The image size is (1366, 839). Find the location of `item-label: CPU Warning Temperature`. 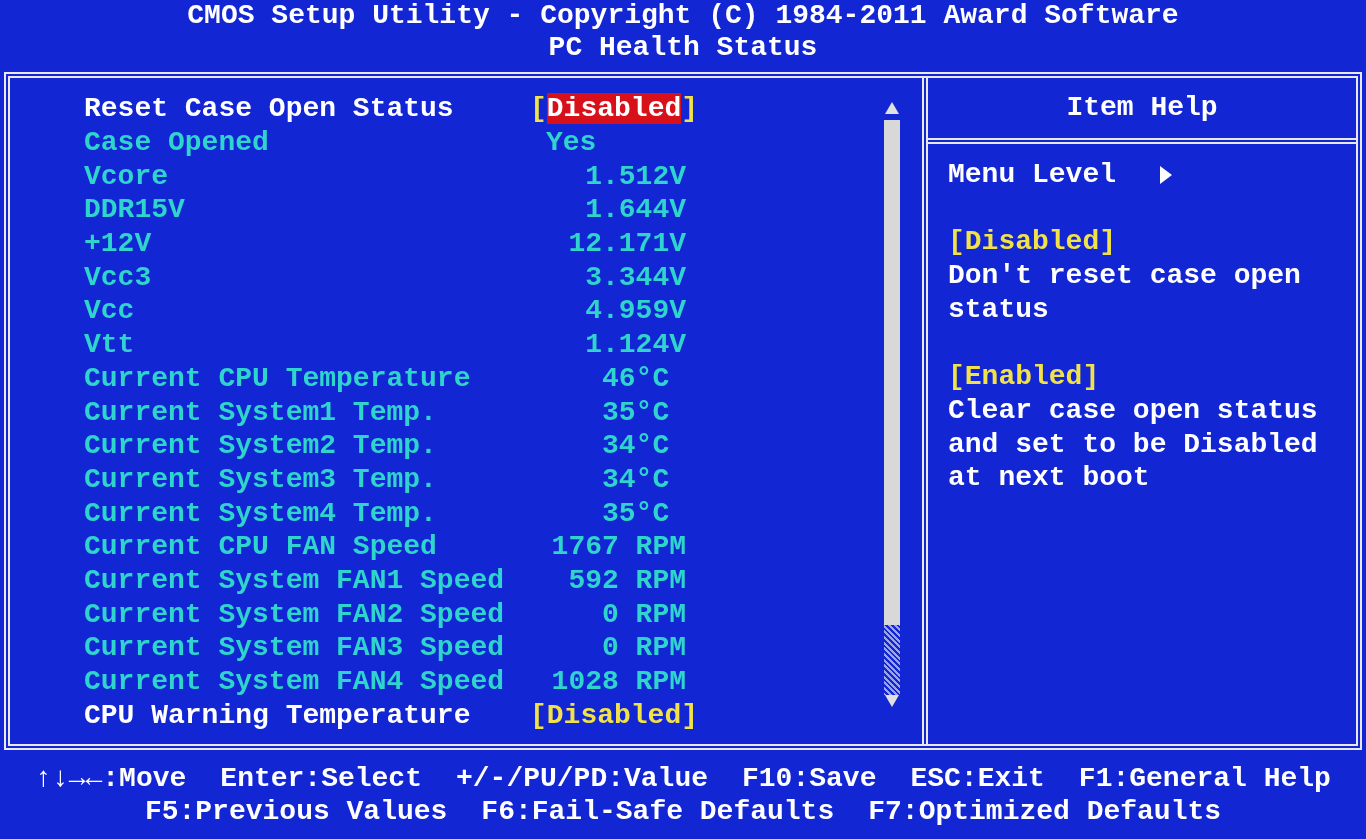

item-label: CPU Warning Temperature is located at coordinates (307, 715).